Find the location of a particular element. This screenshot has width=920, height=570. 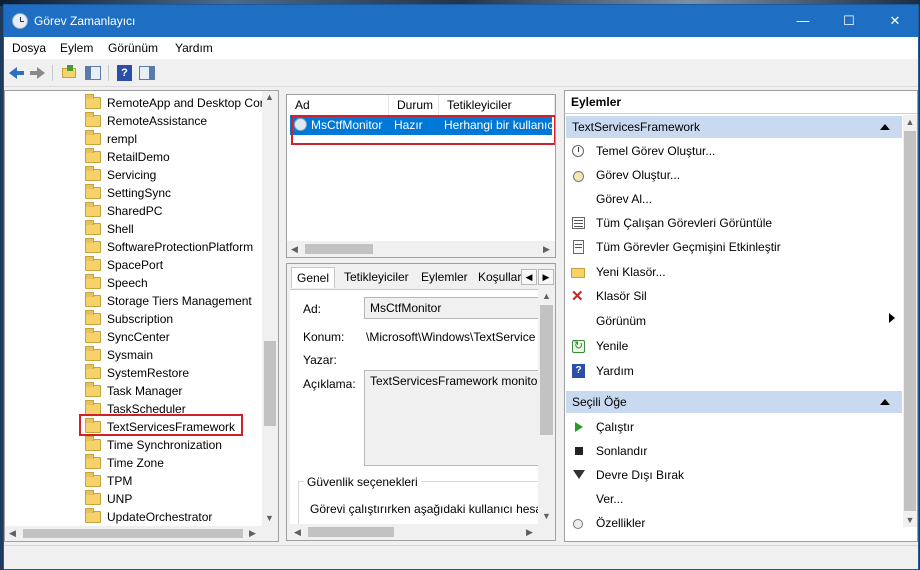

up-folder-icon is located at coordinates (69, 73).